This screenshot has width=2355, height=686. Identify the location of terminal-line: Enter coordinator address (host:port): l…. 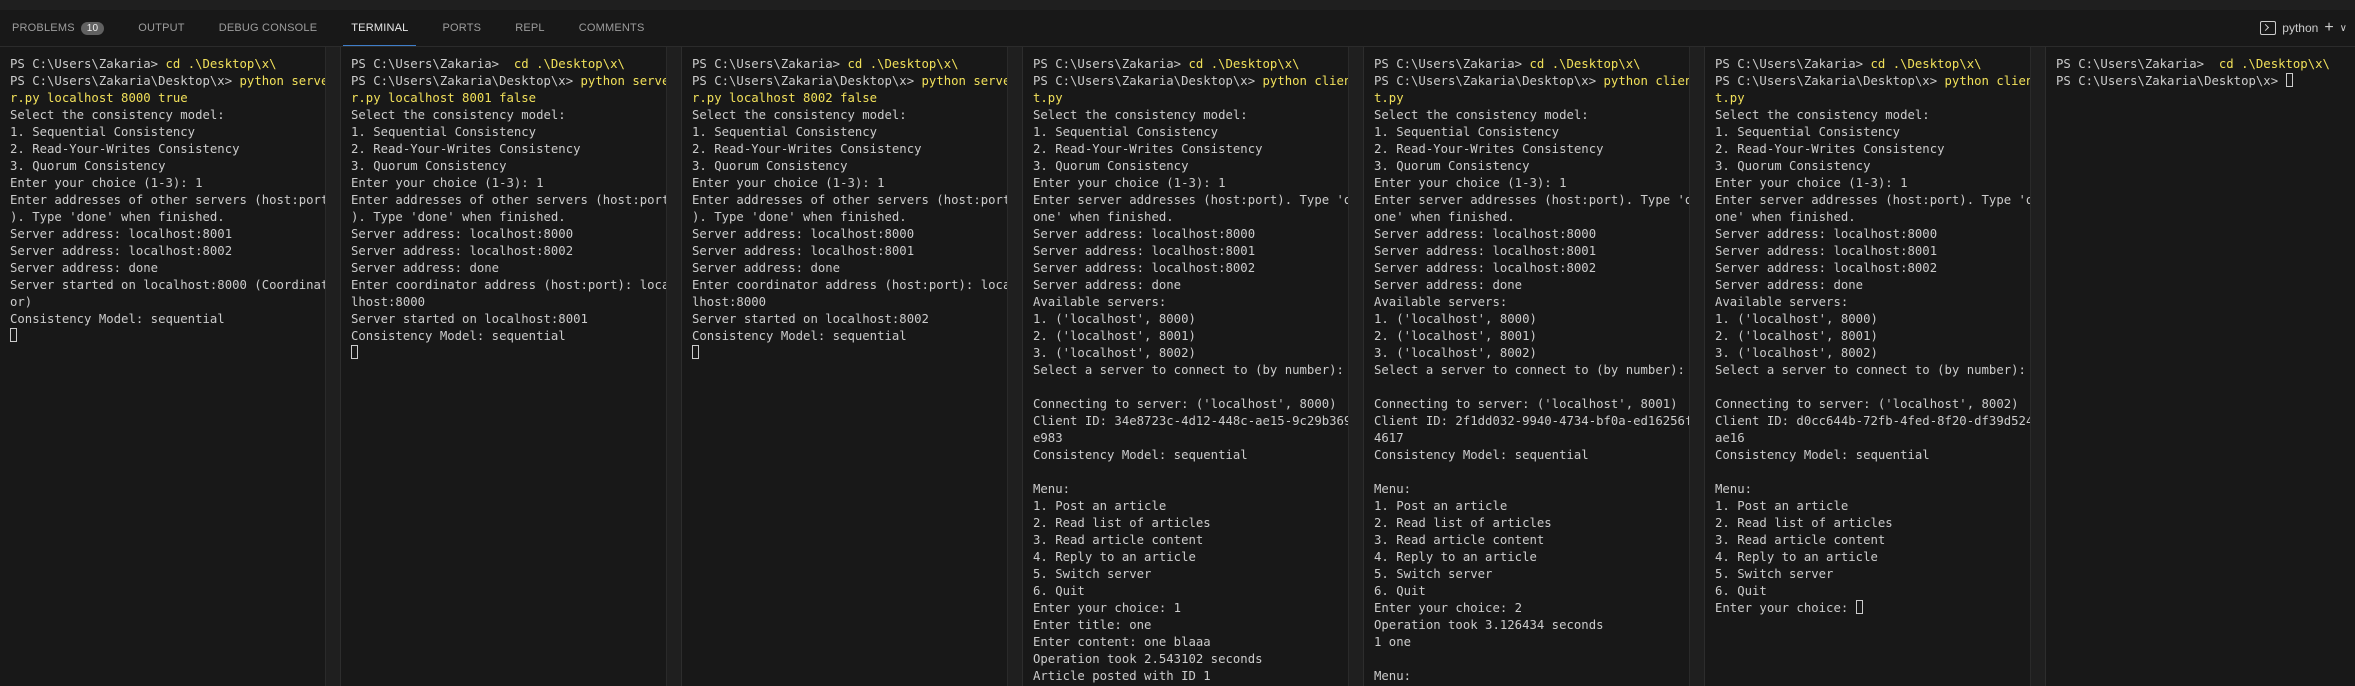
(516, 285).